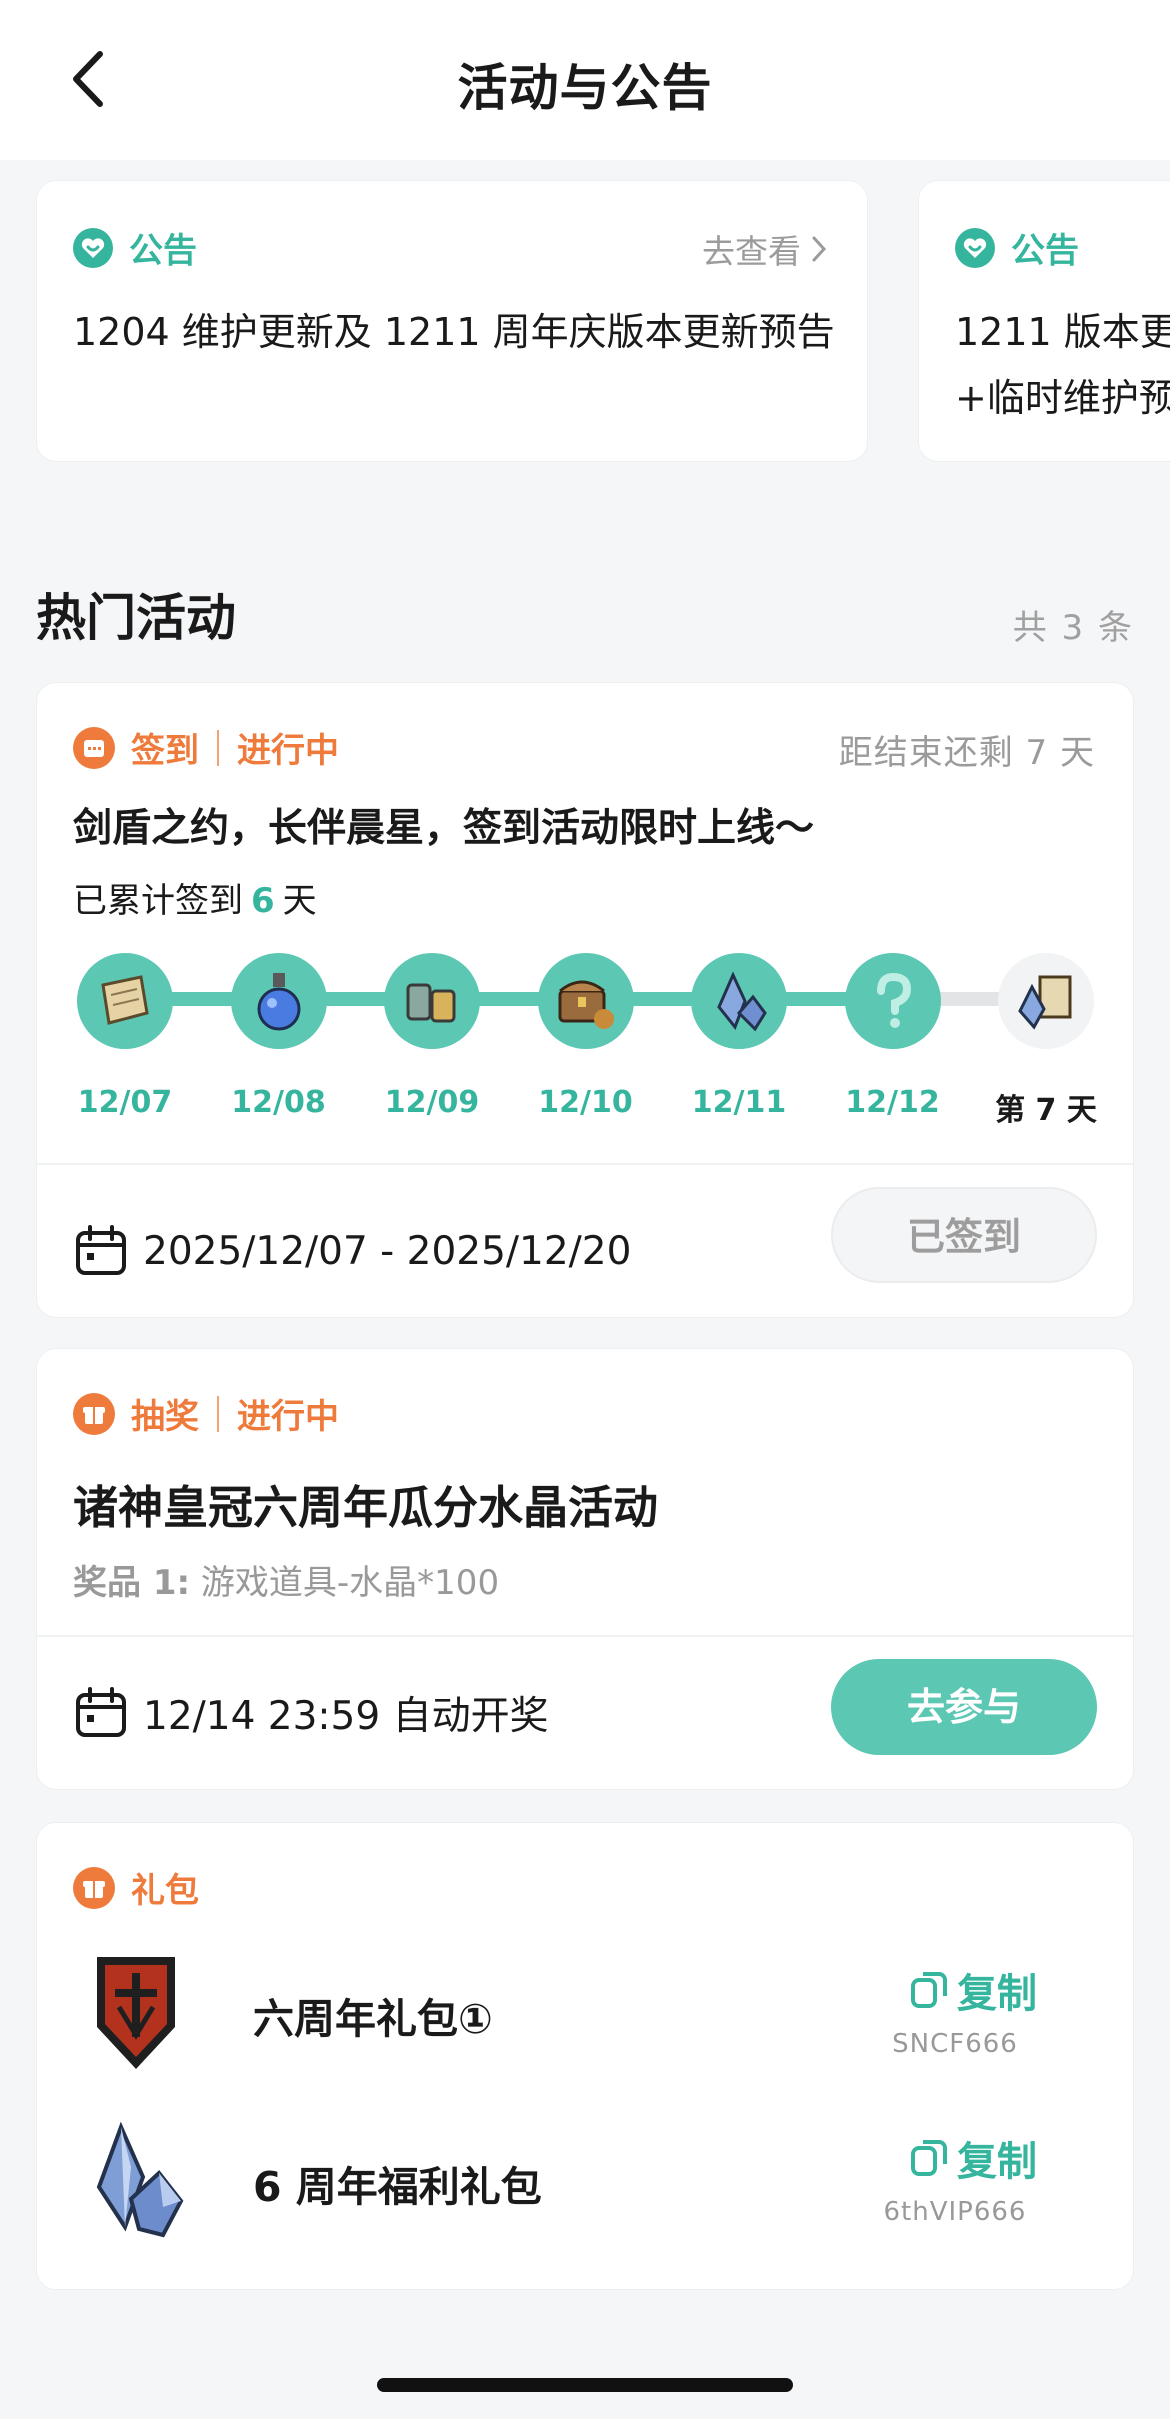 Image resolution: width=1170 pixels, height=2419 pixels. I want to click on checkin-day-label: 12/08, so click(278, 1102).